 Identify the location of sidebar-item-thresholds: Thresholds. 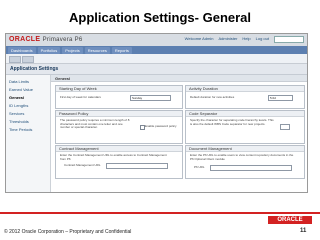
(29, 121).